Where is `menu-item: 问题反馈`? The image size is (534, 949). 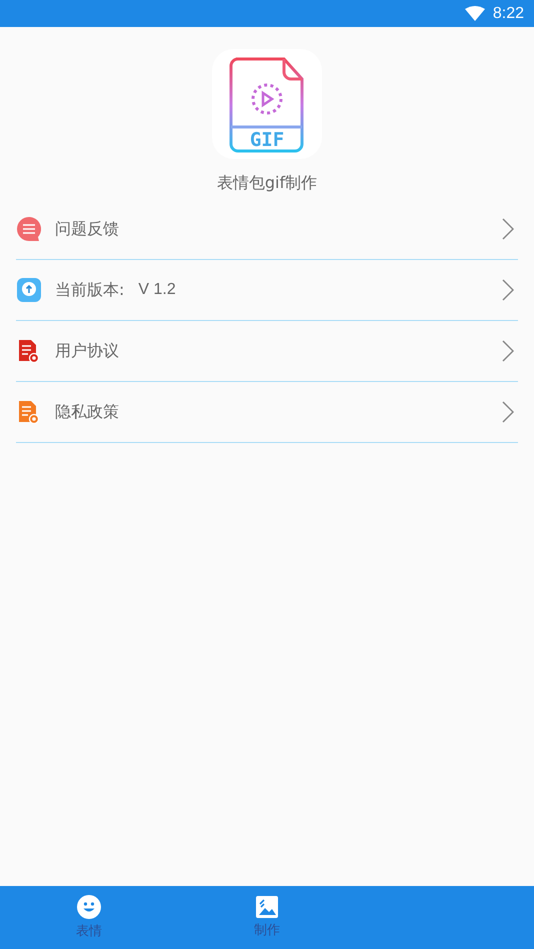 menu-item: 问题反馈 is located at coordinates (267, 229).